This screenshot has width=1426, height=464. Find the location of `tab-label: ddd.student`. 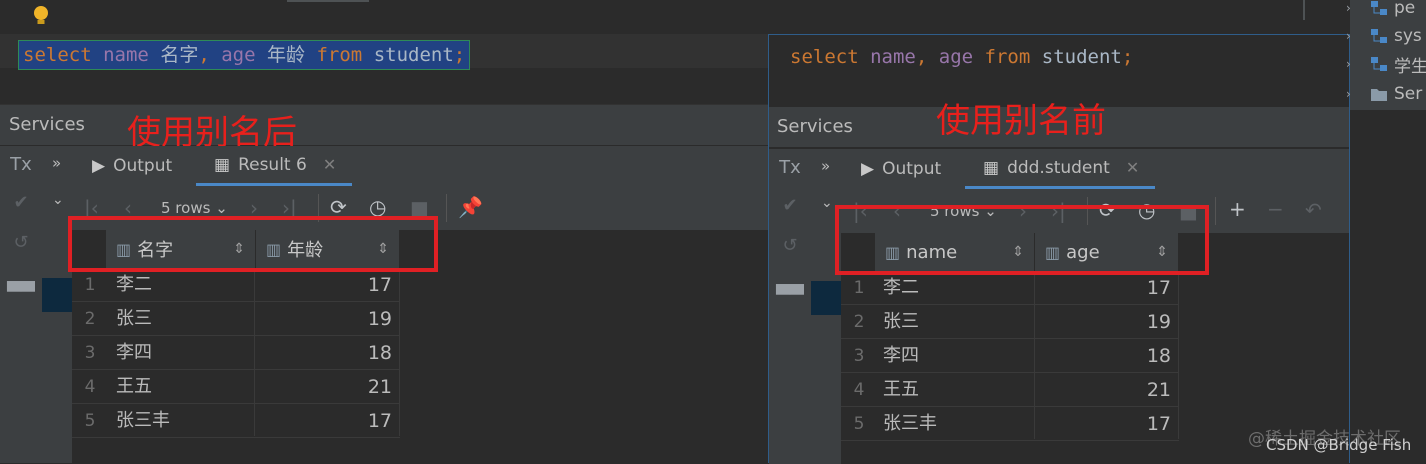

tab-label: ddd.student is located at coordinates (1058, 167).